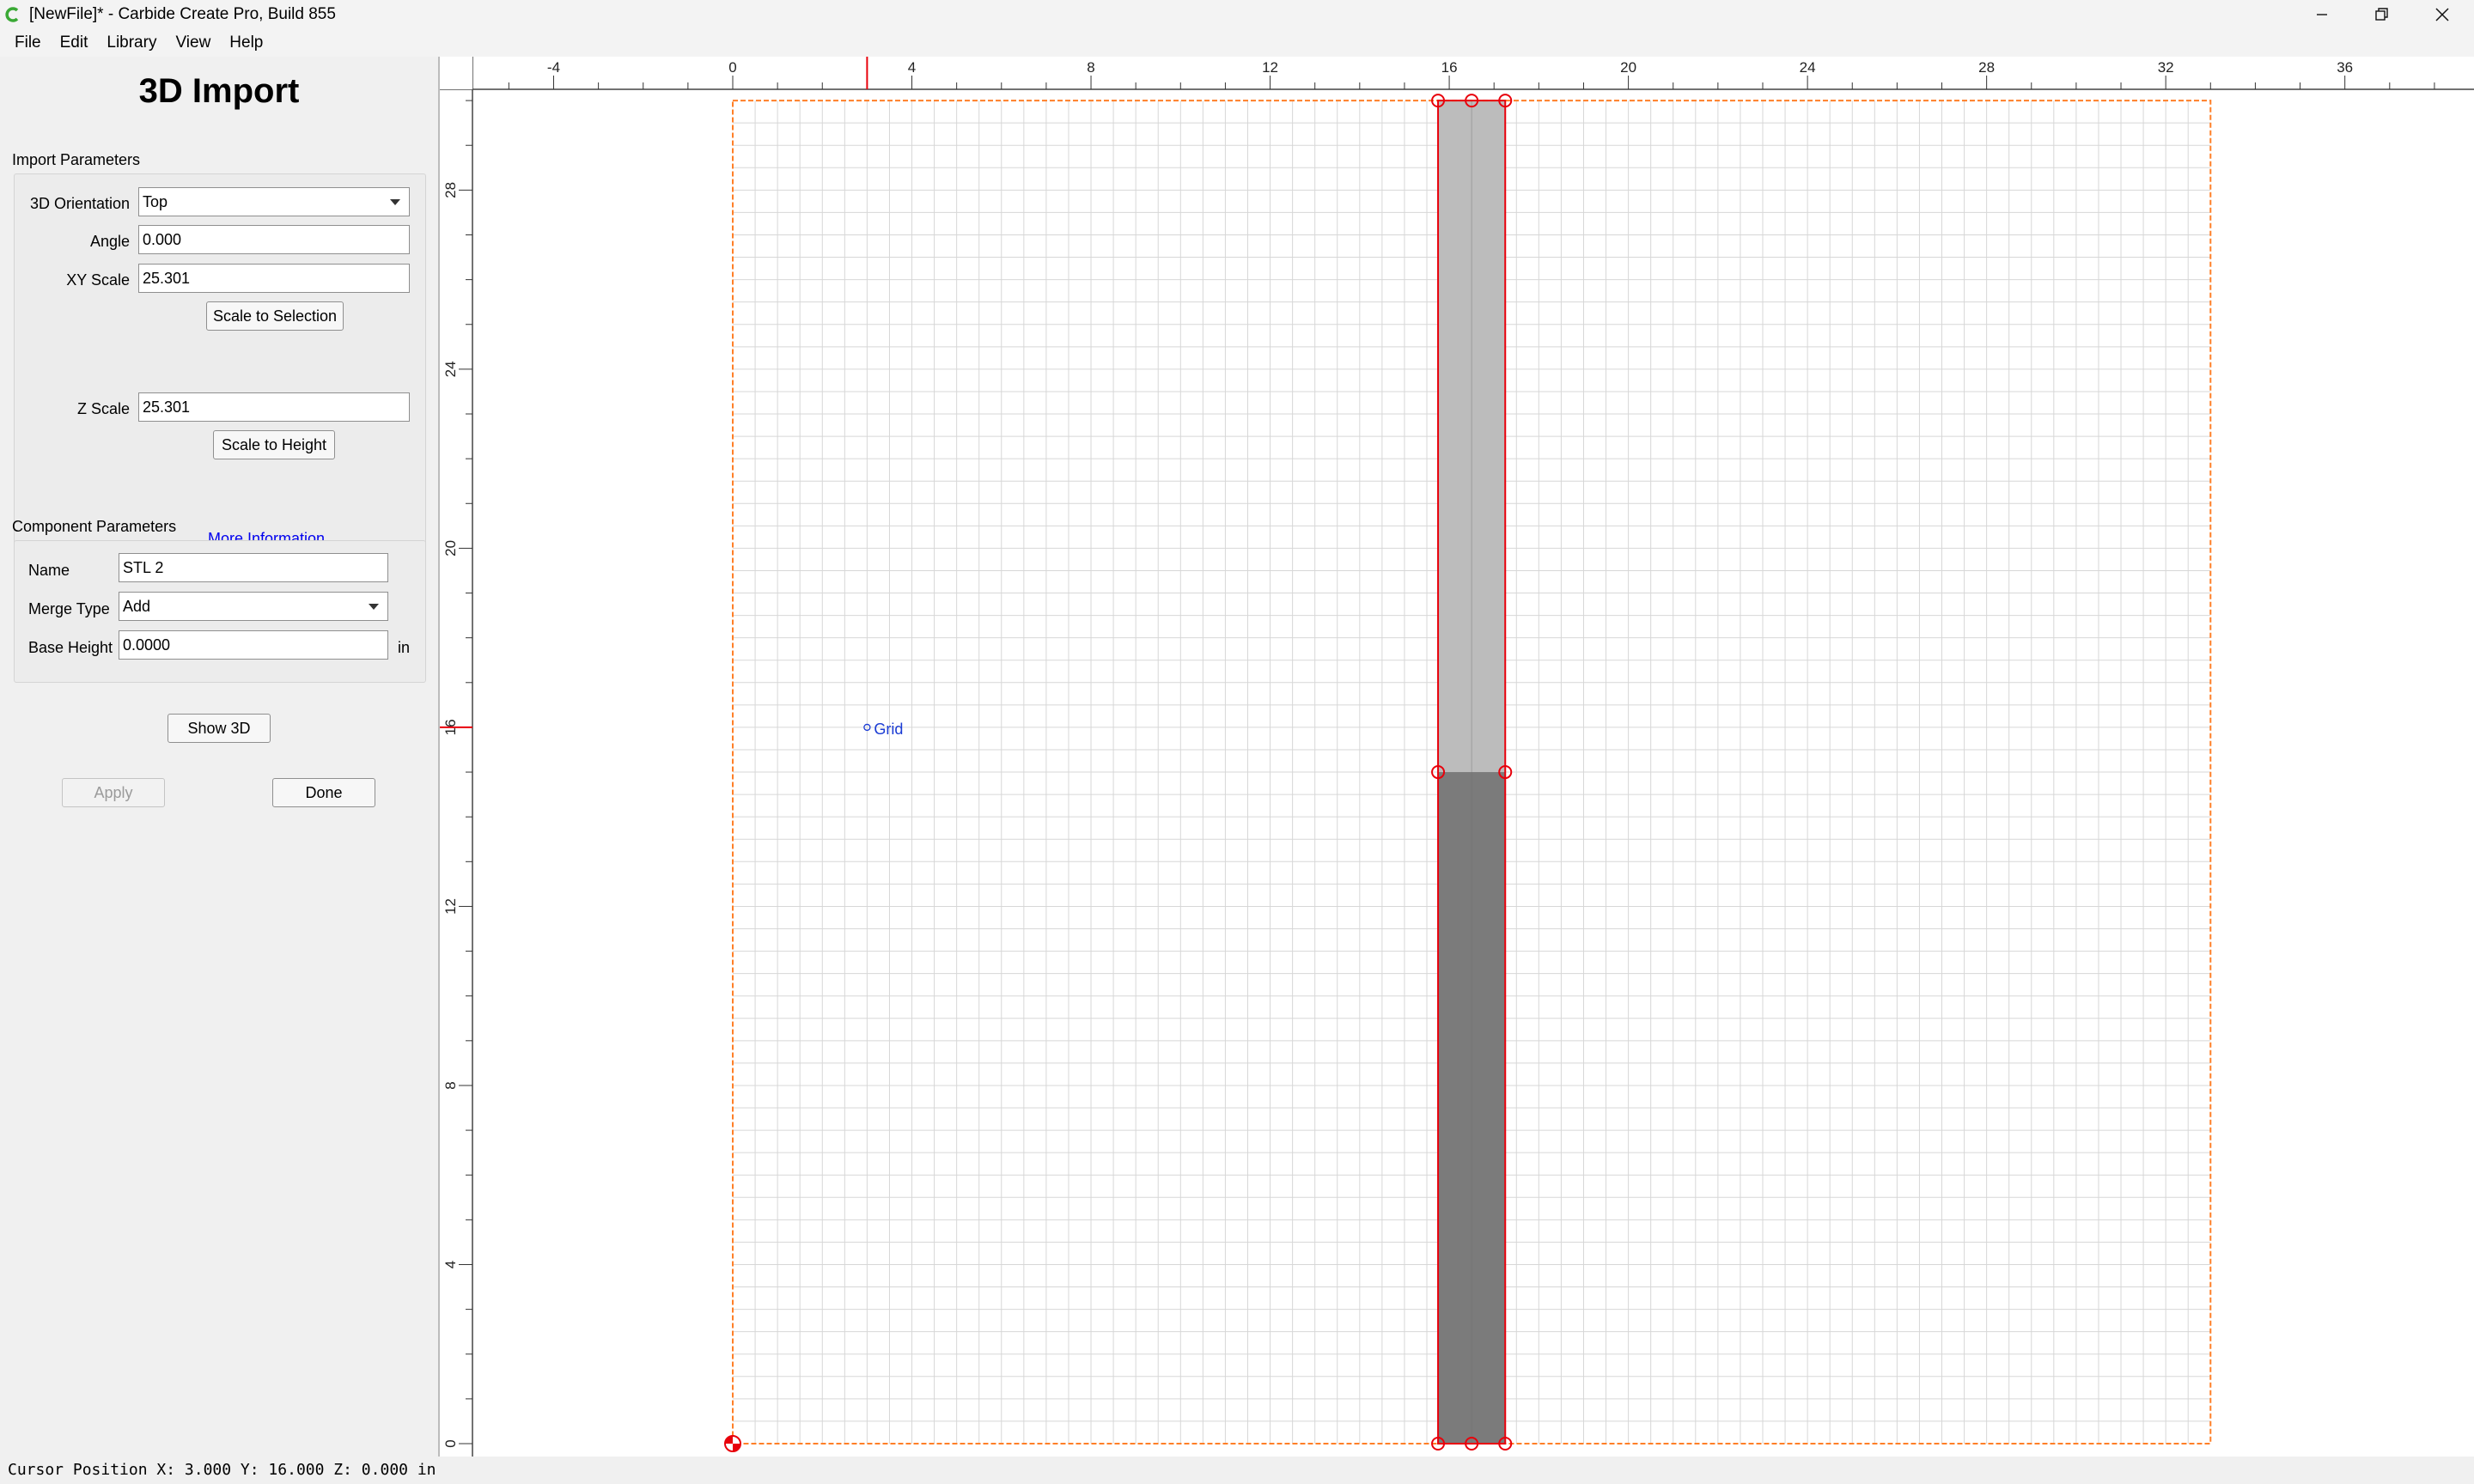 The height and width of the screenshot is (1484, 2474). I want to click on y-tick-label: 0, so click(450, 1443).